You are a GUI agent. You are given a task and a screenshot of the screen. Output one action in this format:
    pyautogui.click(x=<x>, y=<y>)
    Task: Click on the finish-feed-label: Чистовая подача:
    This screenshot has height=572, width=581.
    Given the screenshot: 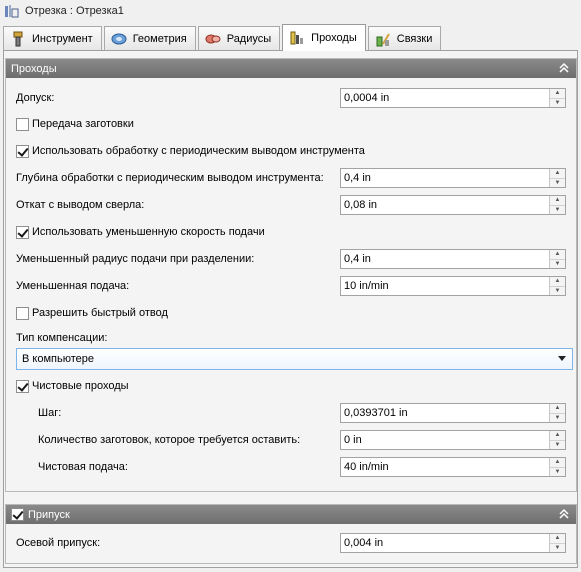 What is the action you would take?
    pyautogui.click(x=83, y=467)
    